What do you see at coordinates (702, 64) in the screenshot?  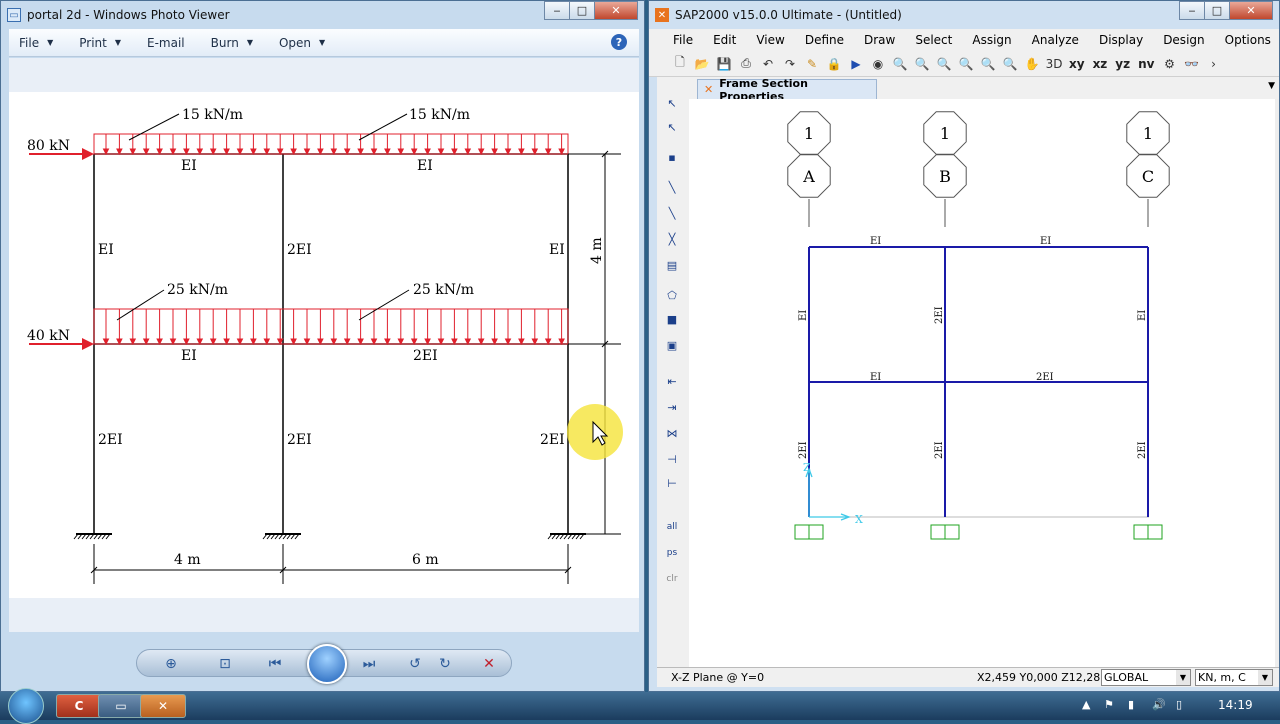 I see `open-folder-icon: 📂` at bounding box center [702, 64].